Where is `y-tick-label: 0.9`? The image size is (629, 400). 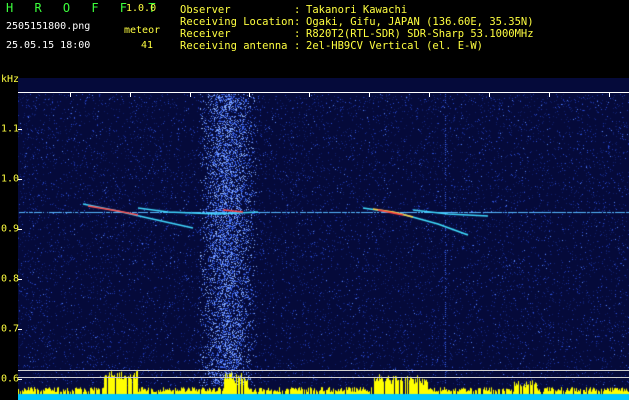
y-tick-label: 0.9 is located at coordinates (10, 229).